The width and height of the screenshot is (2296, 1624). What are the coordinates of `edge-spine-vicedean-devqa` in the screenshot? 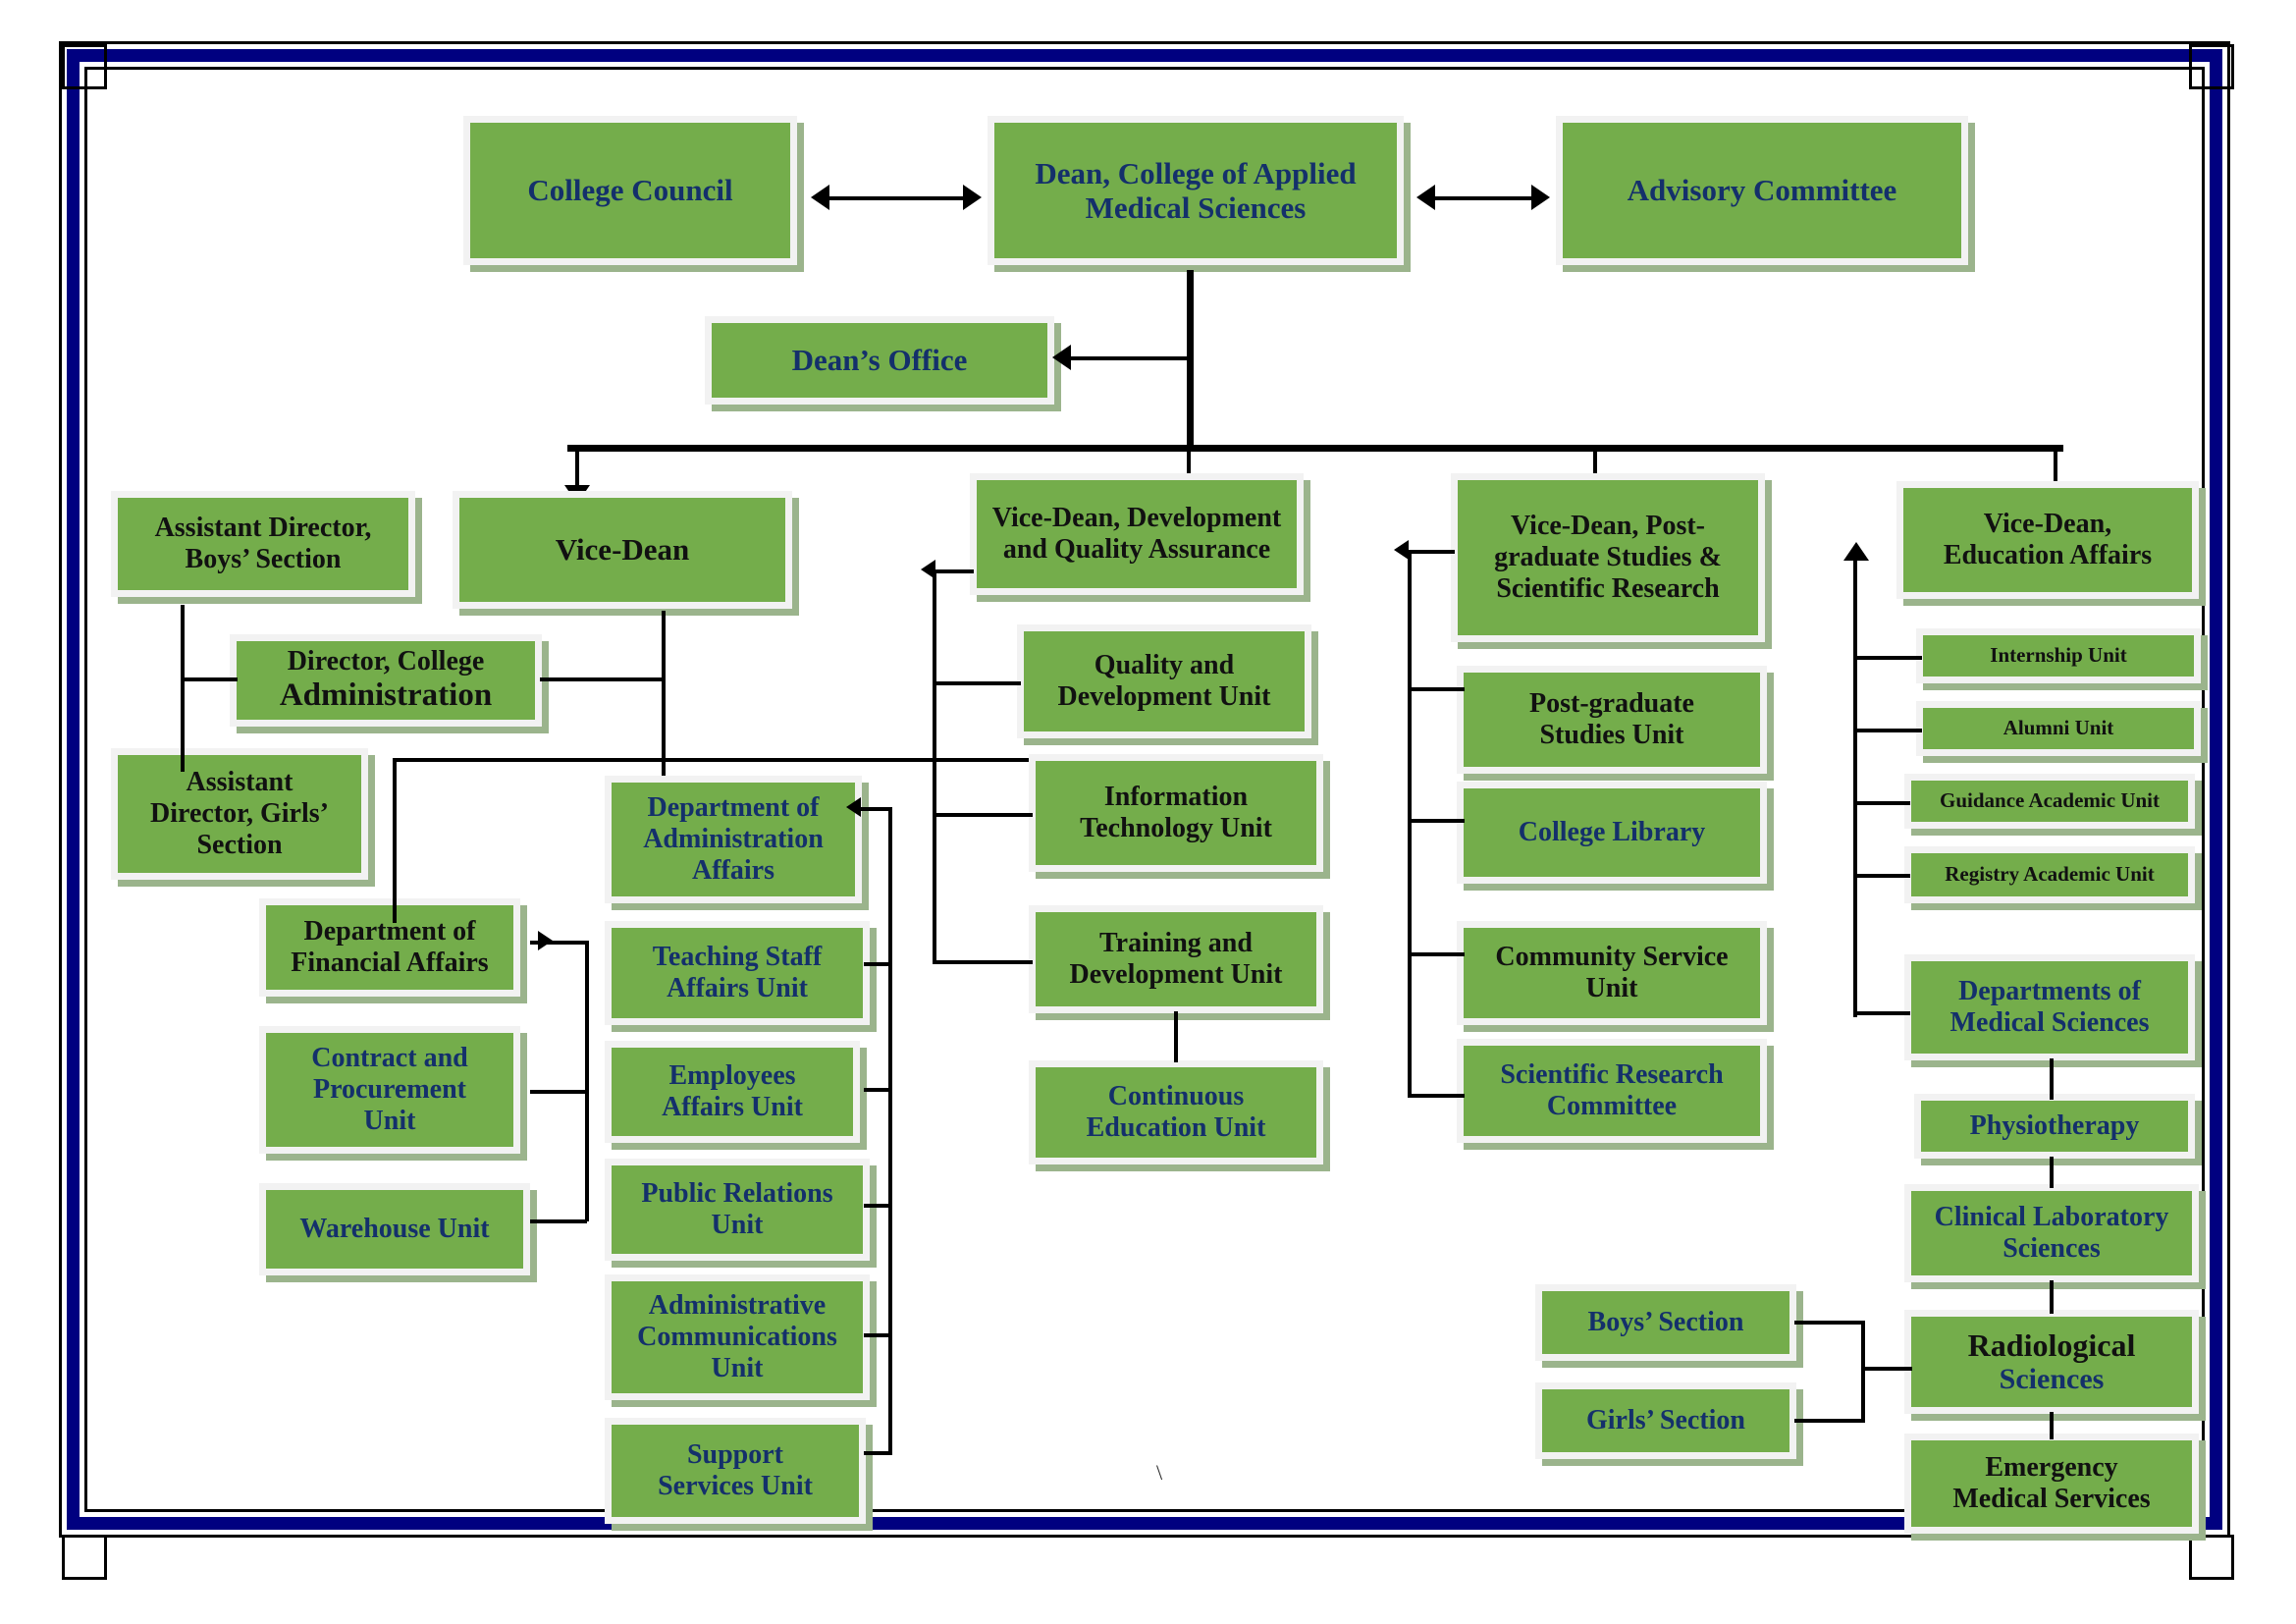 It's located at (953, 571).